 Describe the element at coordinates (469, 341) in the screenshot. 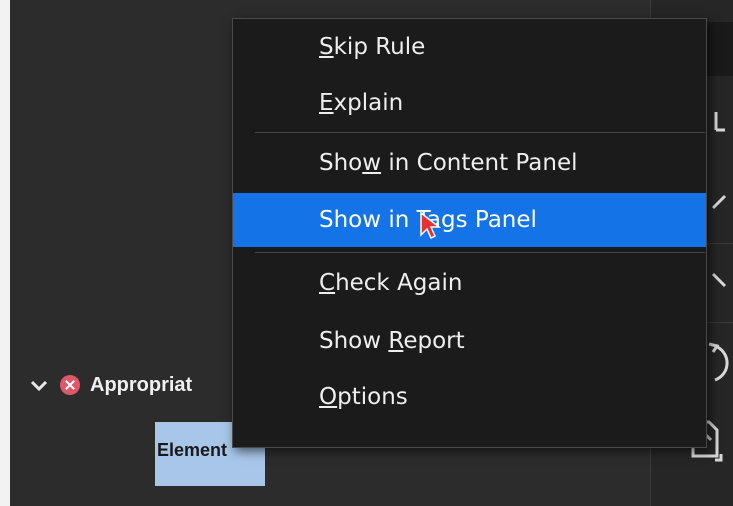

I see `menu-item-show-report: Show Report` at that location.